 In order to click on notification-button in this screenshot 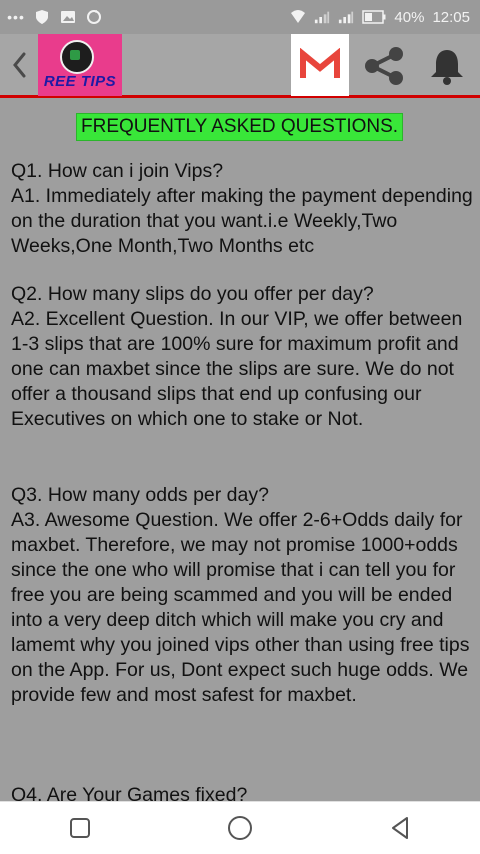, I will do `click(447, 66)`.